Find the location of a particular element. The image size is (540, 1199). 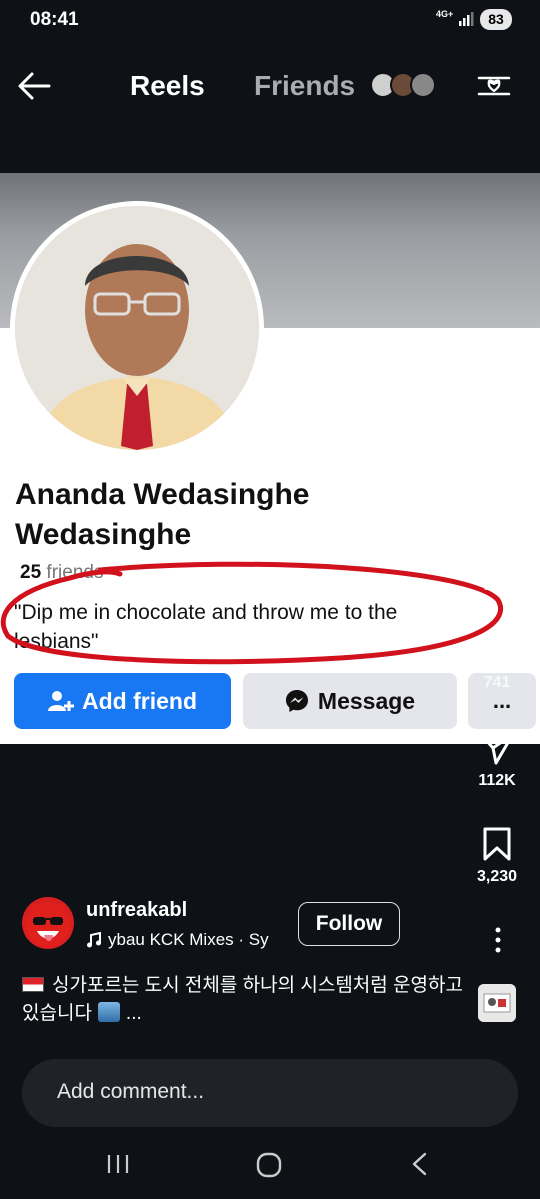

add-friend-label: Add friend is located at coordinates (139, 700).